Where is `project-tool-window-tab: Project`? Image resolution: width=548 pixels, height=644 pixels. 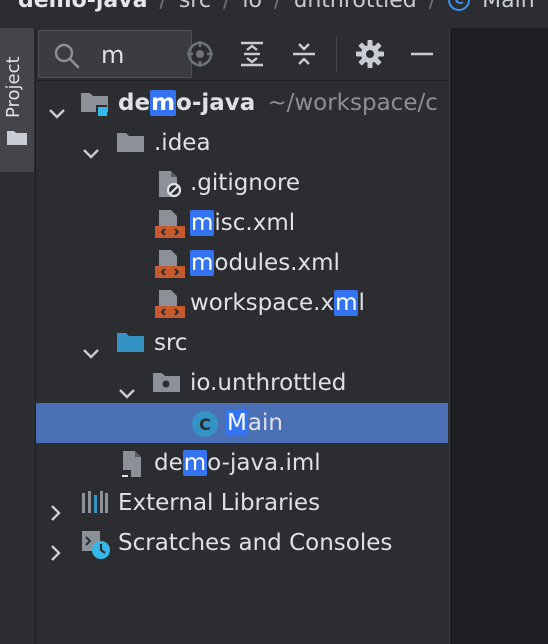 project-tool-window-tab: Project is located at coordinates (17, 100).